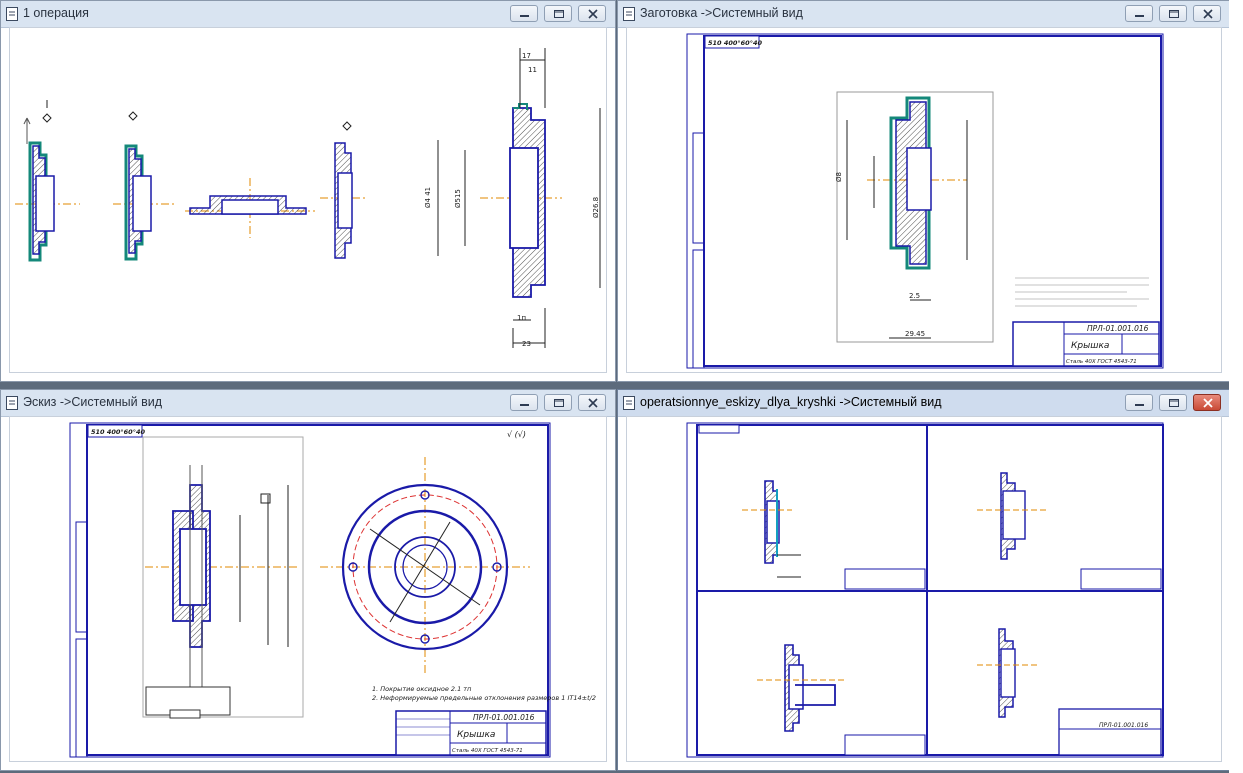  Describe the element at coordinates (526, 344) in the screenshot. I see `svg-text: 23` at that location.